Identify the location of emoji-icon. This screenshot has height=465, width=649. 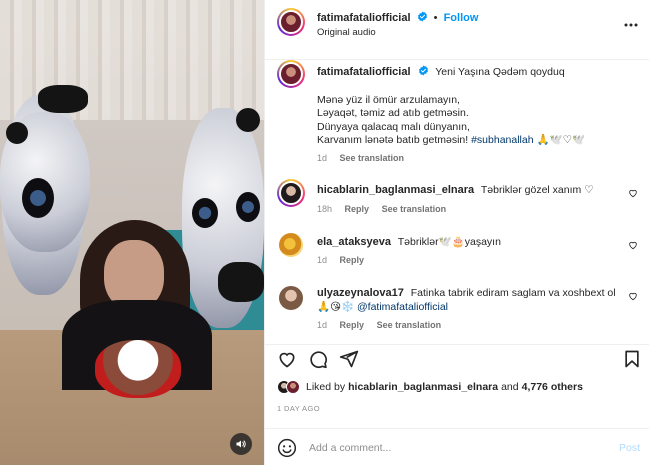
(287, 448).